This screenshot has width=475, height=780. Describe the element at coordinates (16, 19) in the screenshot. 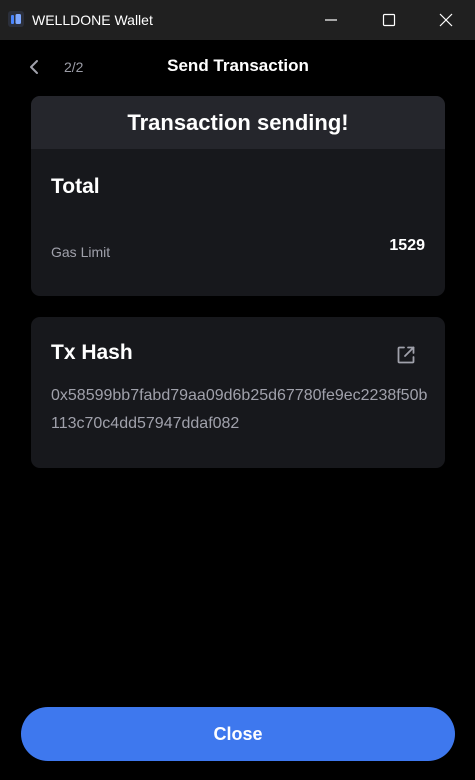

I see `app-logo-icon` at that location.